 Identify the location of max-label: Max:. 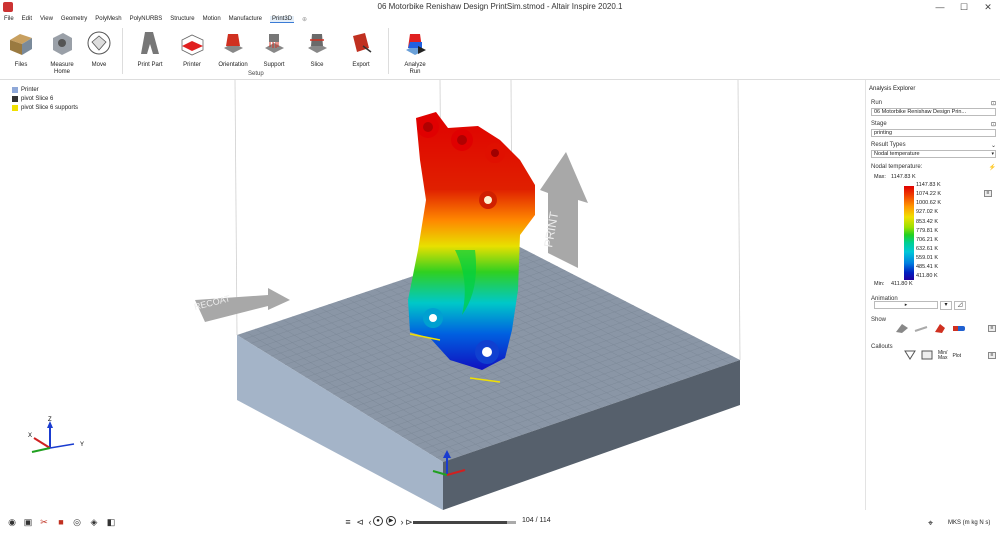
(880, 177).